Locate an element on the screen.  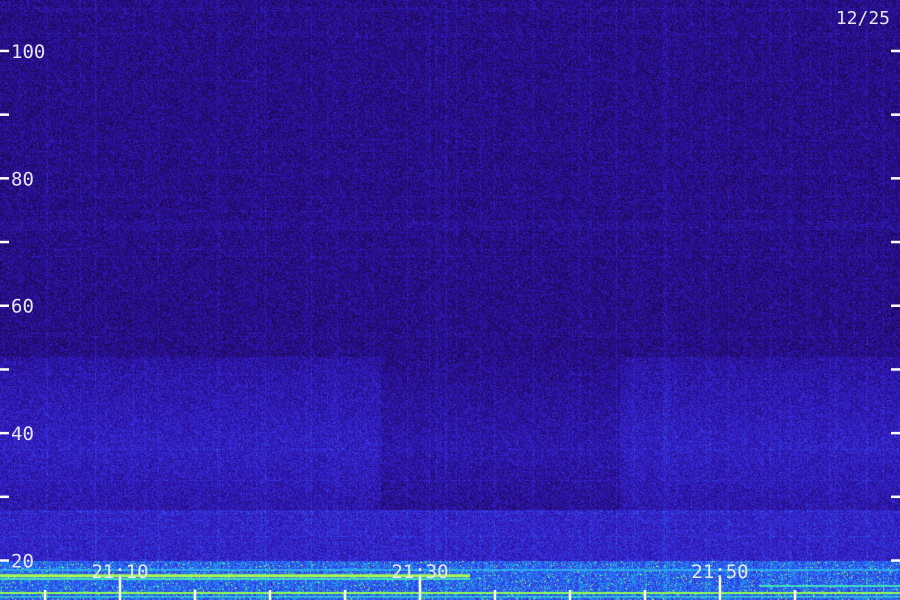
date-label: 12/25 is located at coordinates (863, 18).